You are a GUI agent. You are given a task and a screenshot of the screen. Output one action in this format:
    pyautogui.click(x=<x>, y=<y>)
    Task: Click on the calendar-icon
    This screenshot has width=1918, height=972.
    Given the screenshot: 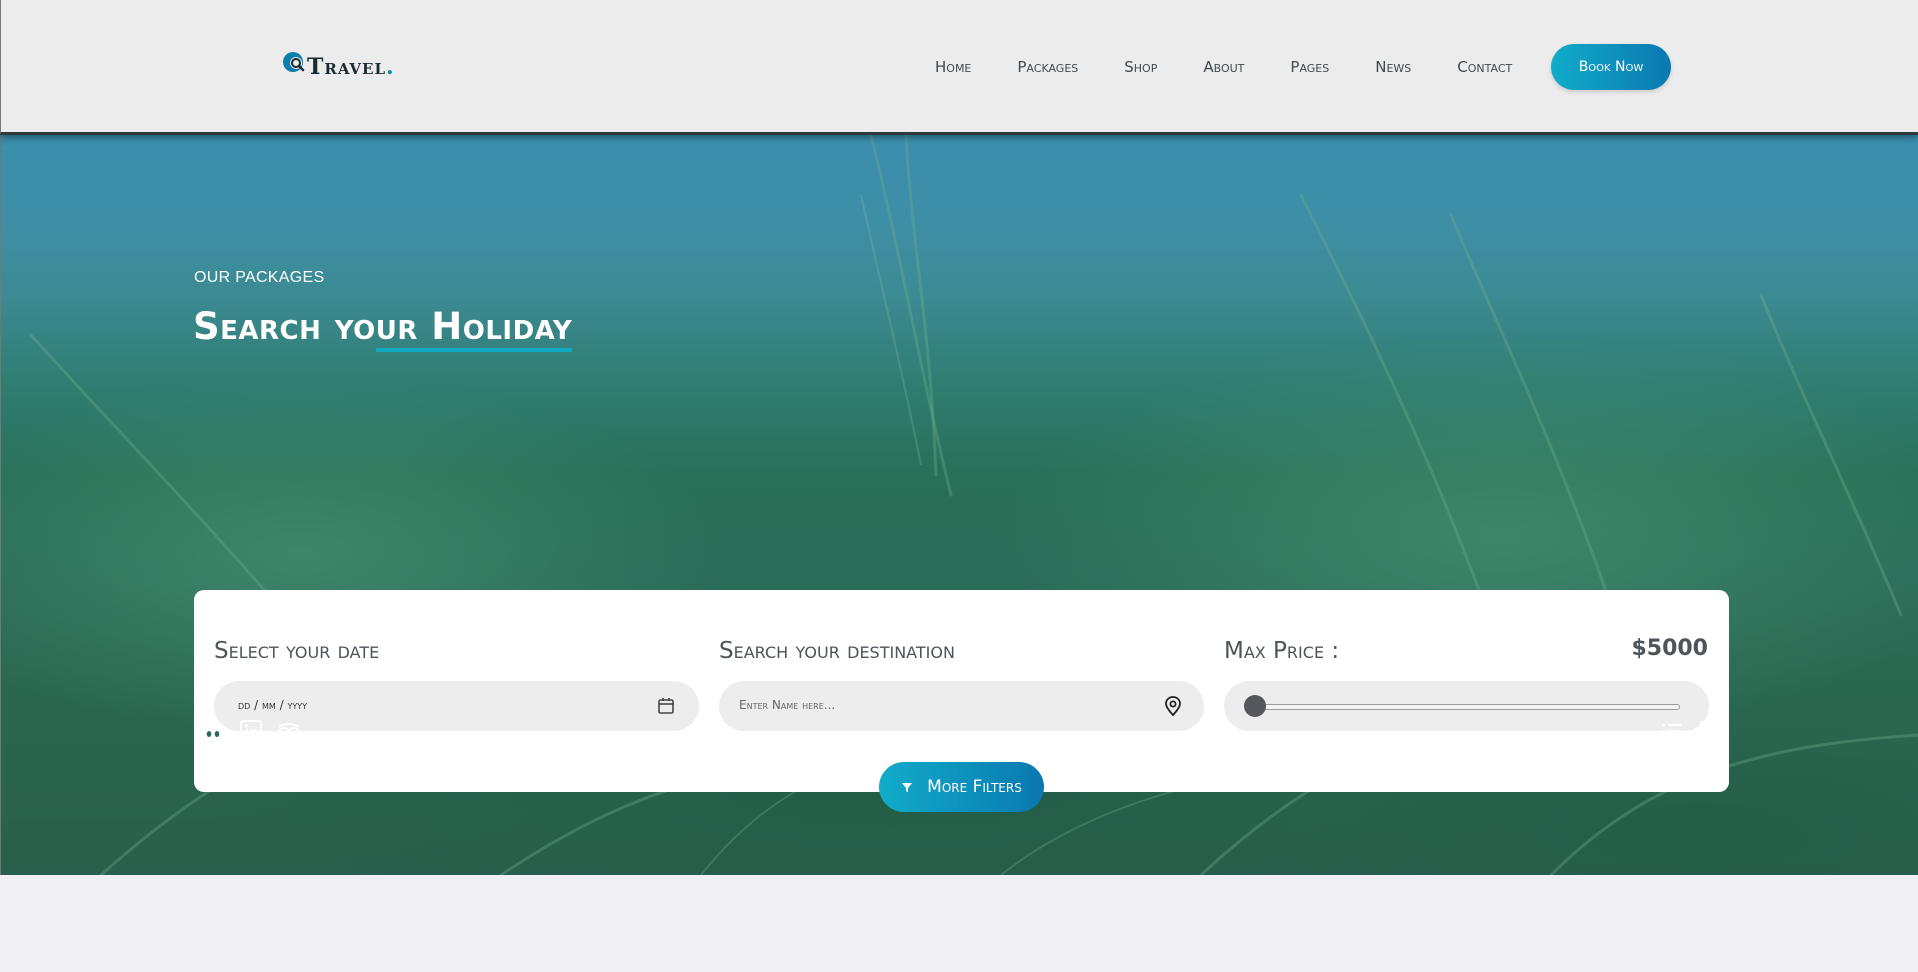 What is the action you would take?
    pyautogui.click(x=666, y=706)
    